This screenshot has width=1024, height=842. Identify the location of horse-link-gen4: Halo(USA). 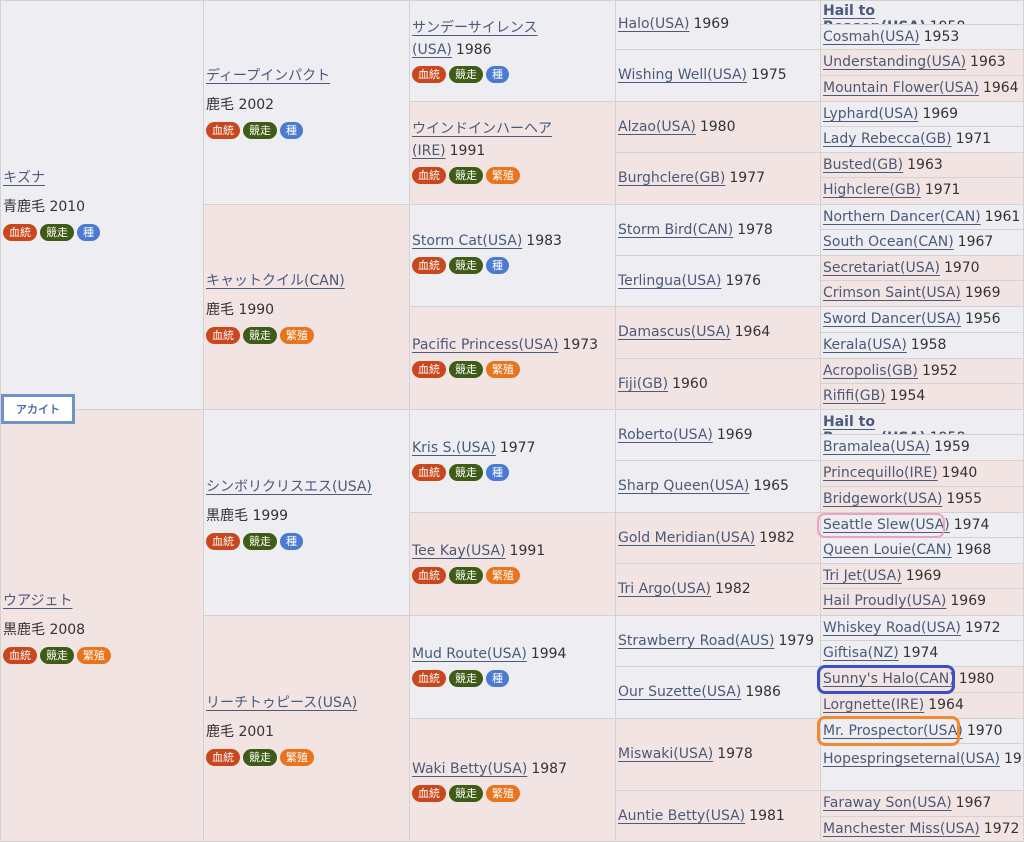
(653, 24).